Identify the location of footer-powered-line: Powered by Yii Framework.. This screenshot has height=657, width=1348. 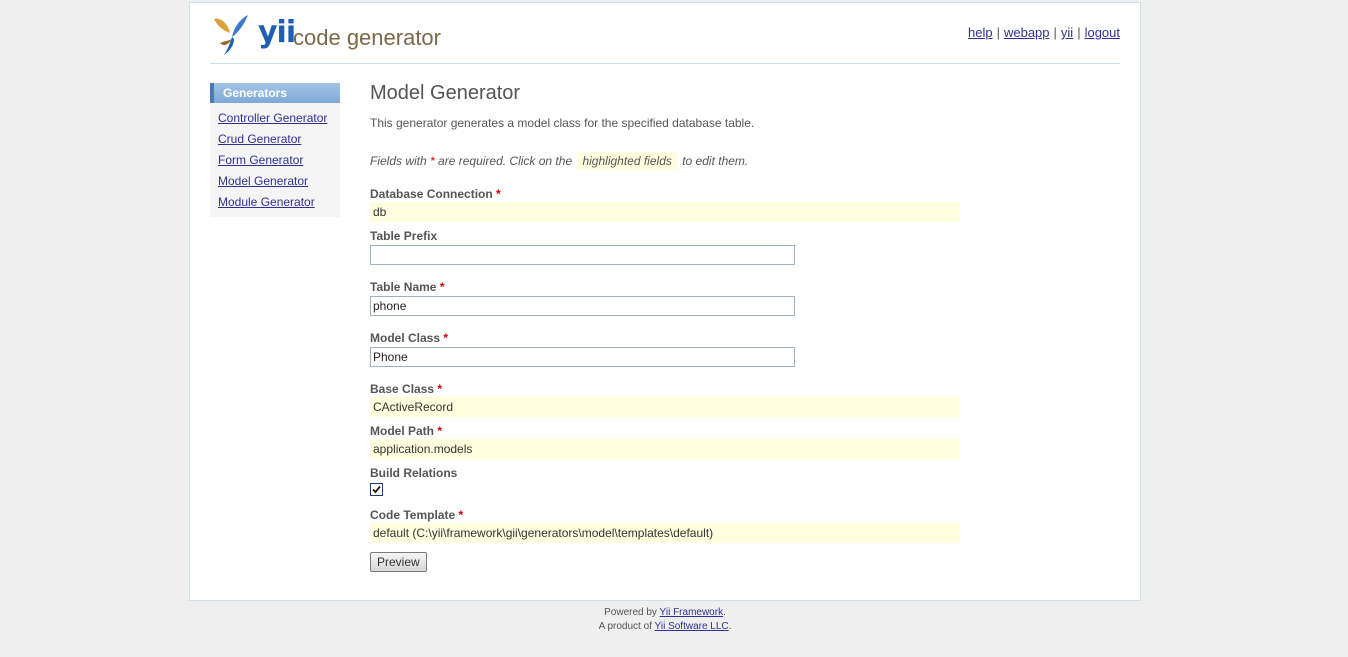
(665, 612).